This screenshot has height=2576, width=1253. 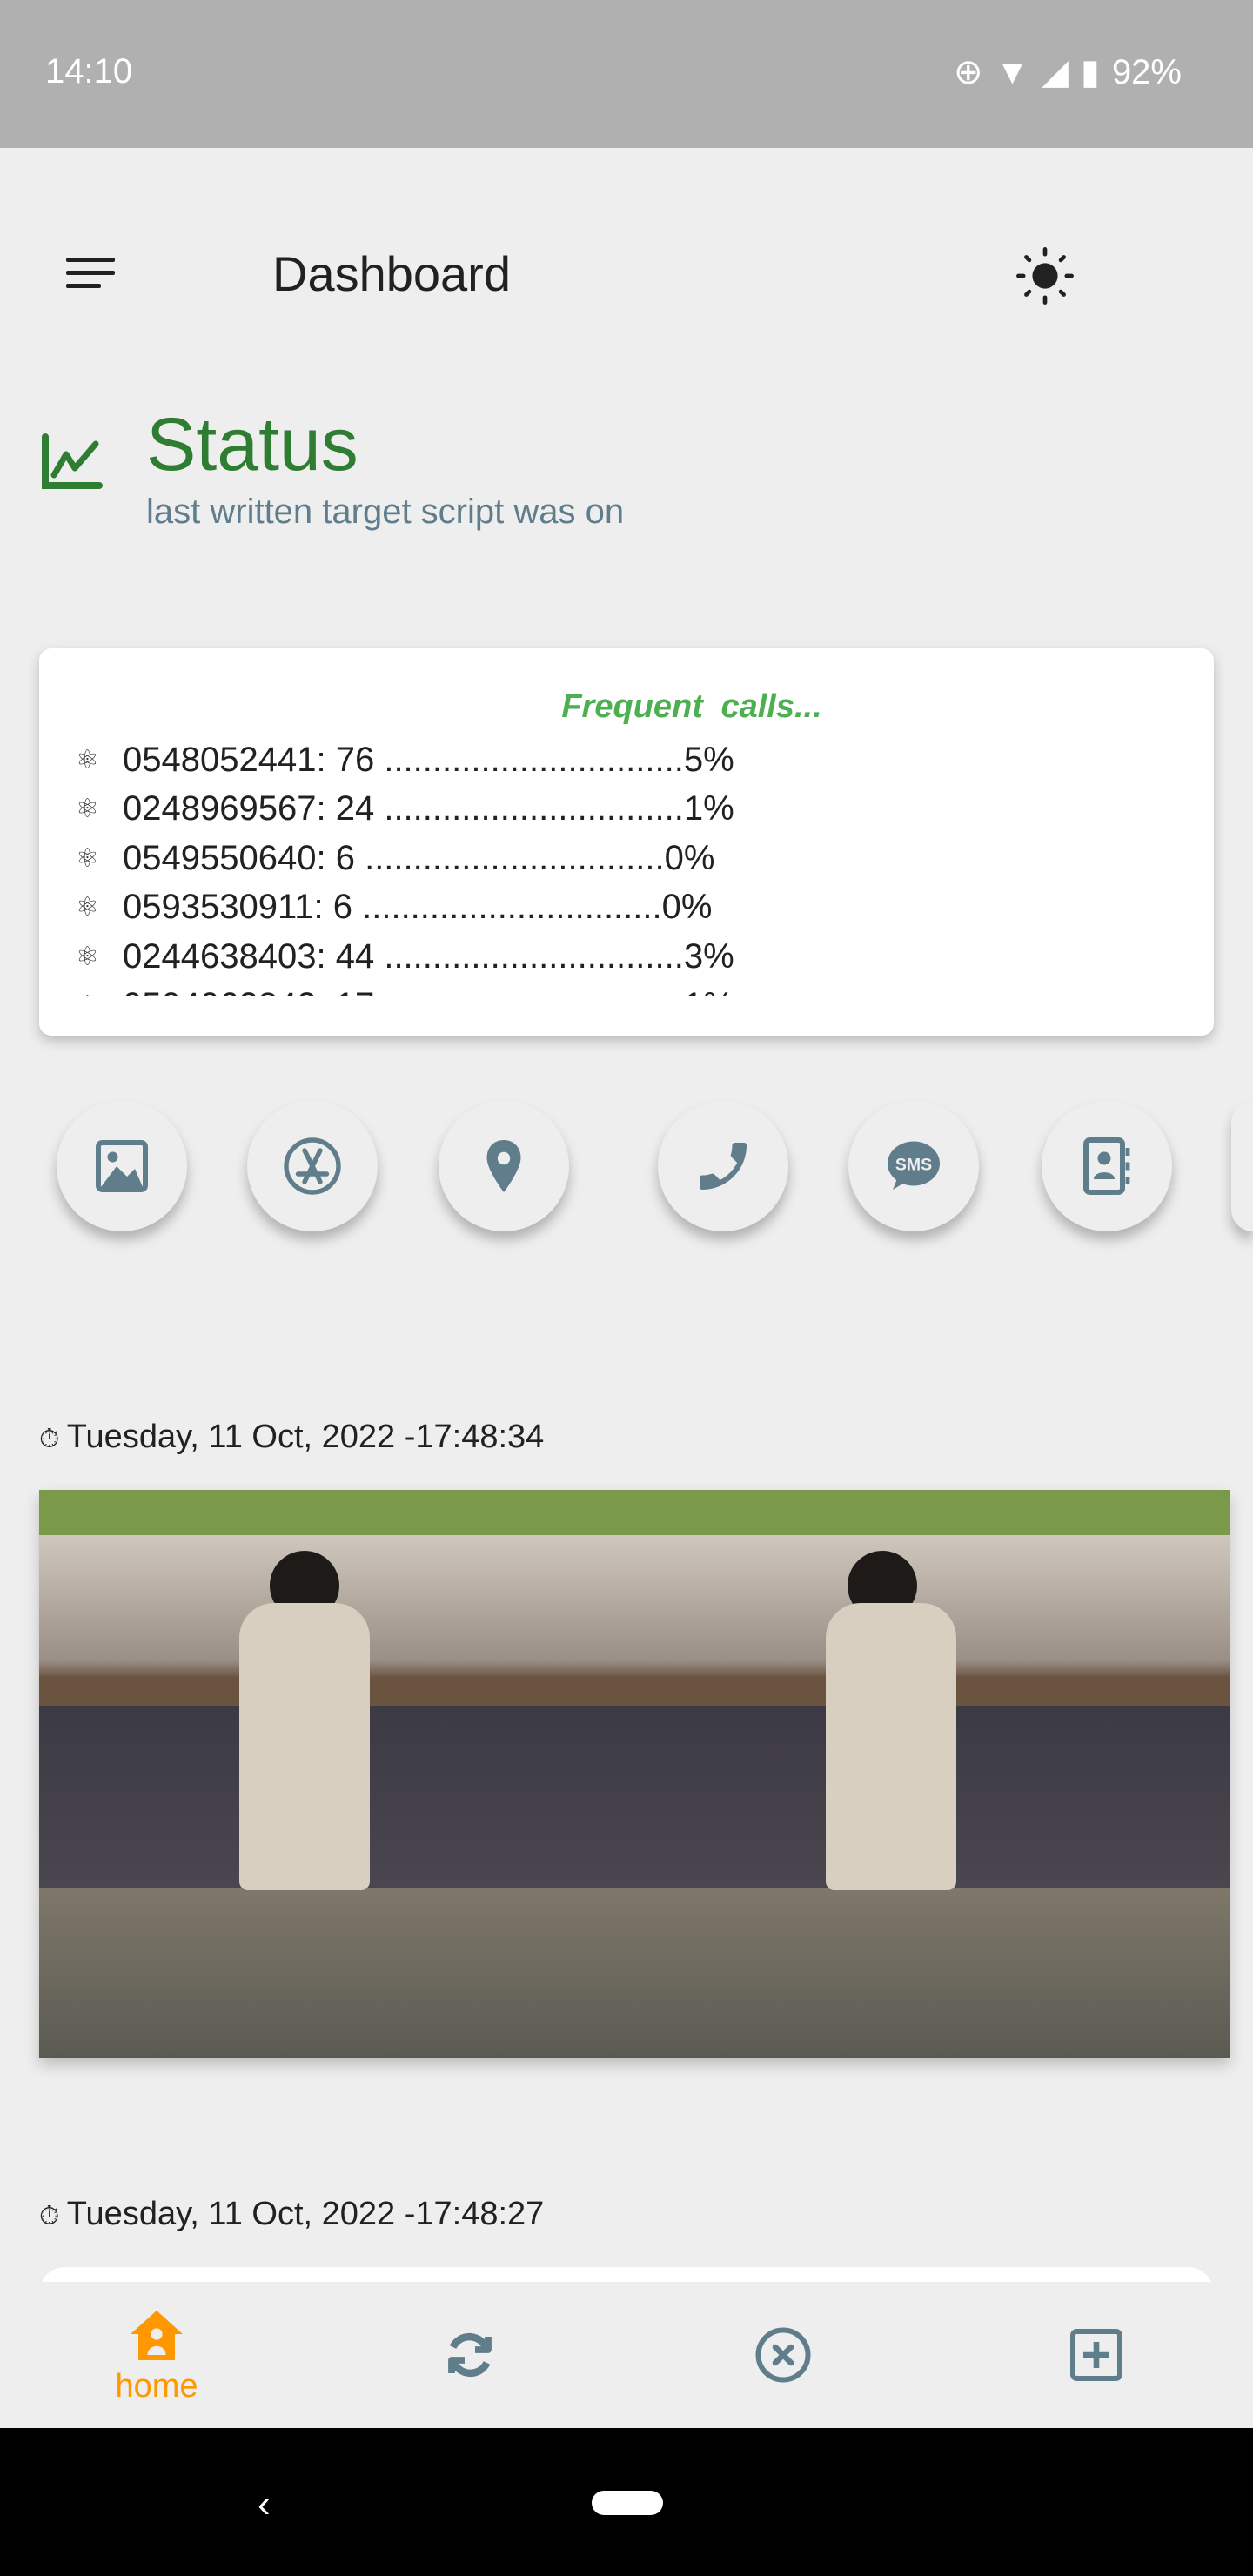 What do you see at coordinates (355, 759) in the screenshot?
I see `call-count: 76` at bounding box center [355, 759].